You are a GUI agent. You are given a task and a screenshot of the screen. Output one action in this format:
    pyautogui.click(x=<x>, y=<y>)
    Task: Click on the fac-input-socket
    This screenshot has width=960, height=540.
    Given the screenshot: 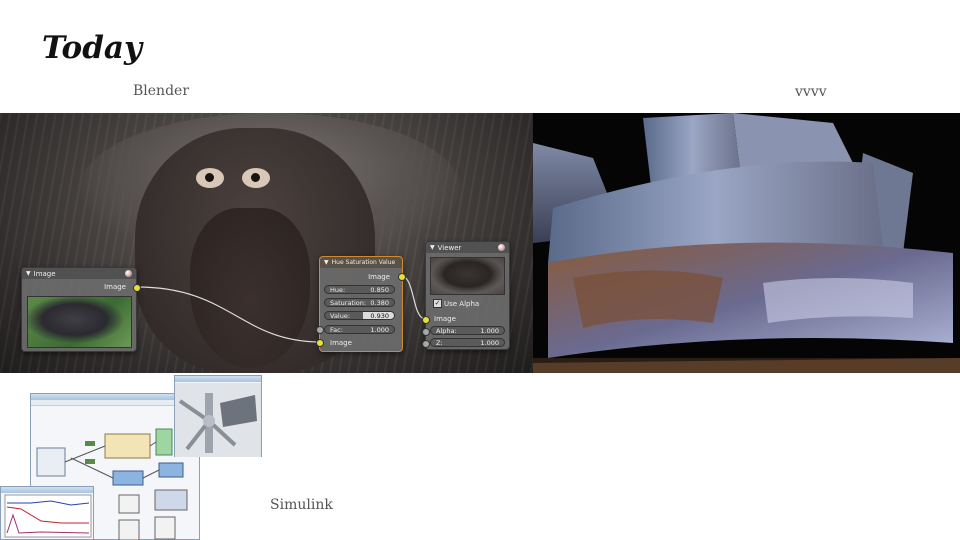 What is the action you would take?
    pyautogui.click(x=320, y=330)
    